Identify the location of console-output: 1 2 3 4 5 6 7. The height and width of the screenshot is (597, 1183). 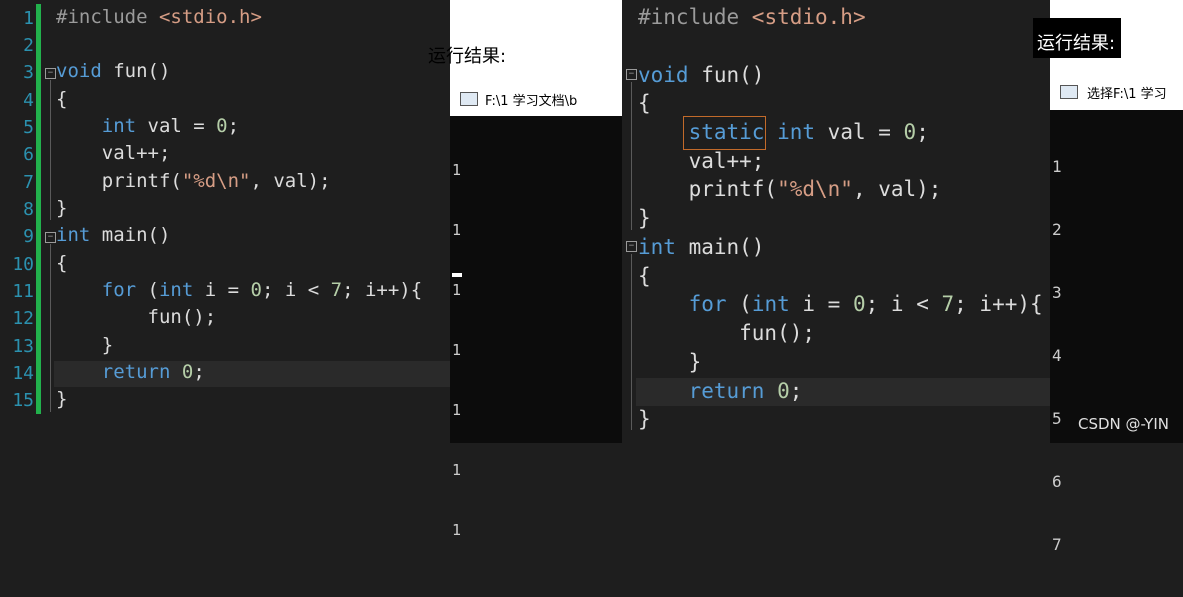
(1081, 355).